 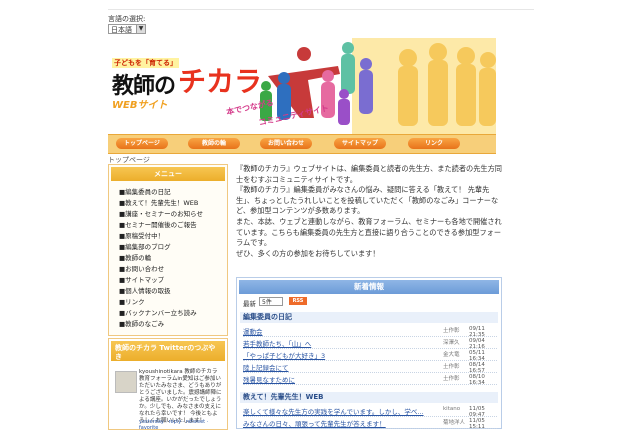 What do you see at coordinates (477, 356) in the screenshot?
I see `news-row-date: 05/11 16:34` at bounding box center [477, 356].